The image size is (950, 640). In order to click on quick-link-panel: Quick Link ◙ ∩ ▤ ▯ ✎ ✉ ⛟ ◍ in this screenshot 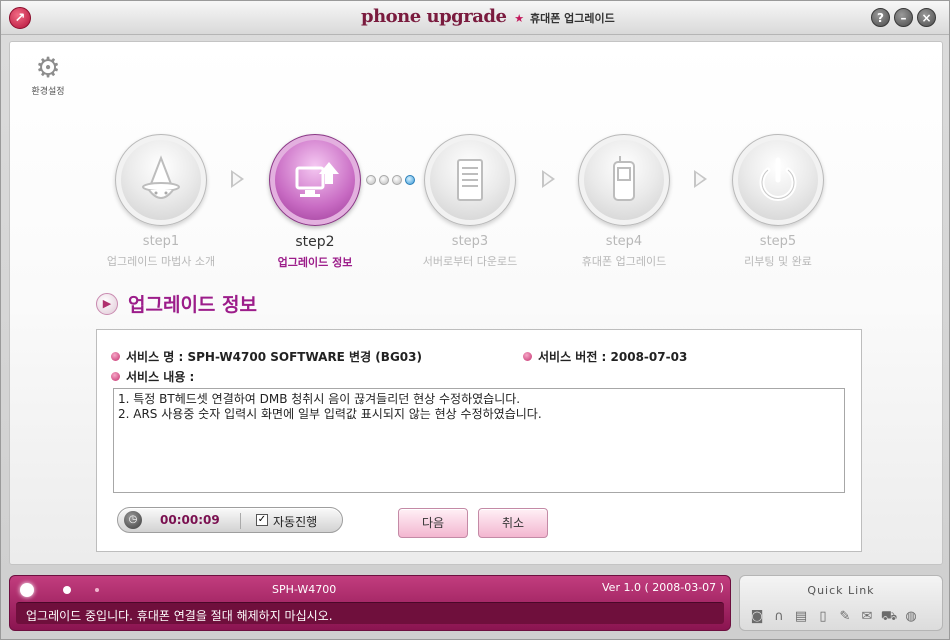, I will do `click(841, 603)`.